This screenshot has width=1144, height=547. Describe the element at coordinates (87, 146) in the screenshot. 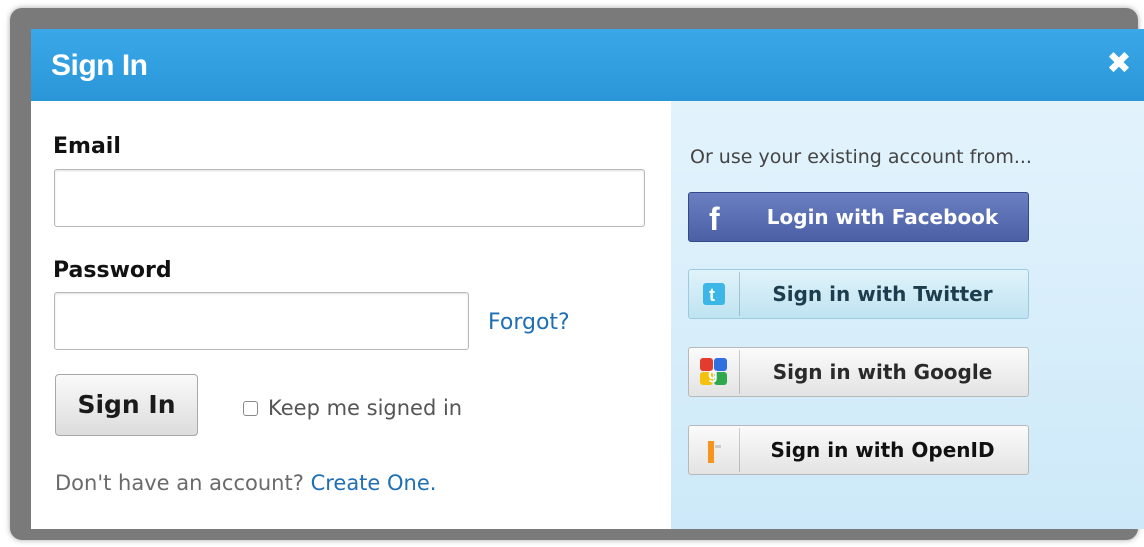

I see `email-label: Email` at that location.